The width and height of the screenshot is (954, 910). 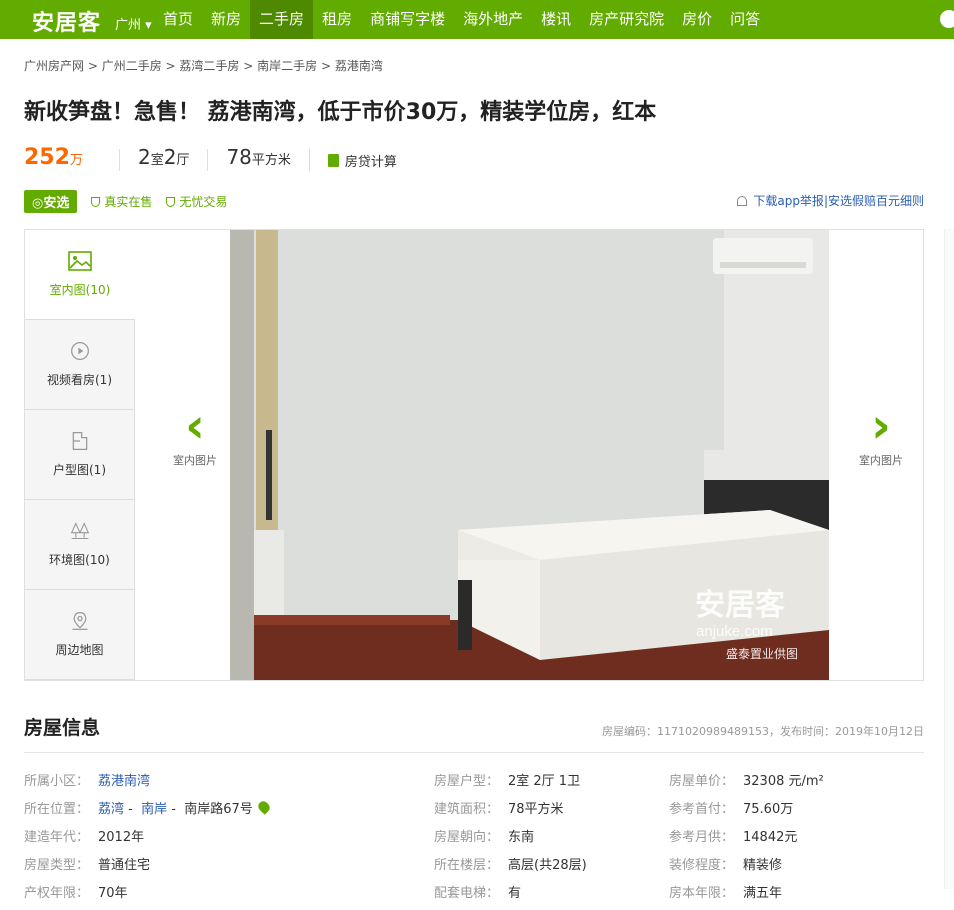 What do you see at coordinates (121, 201) in the screenshot?
I see `real-listing-badge: 真实在售` at bounding box center [121, 201].